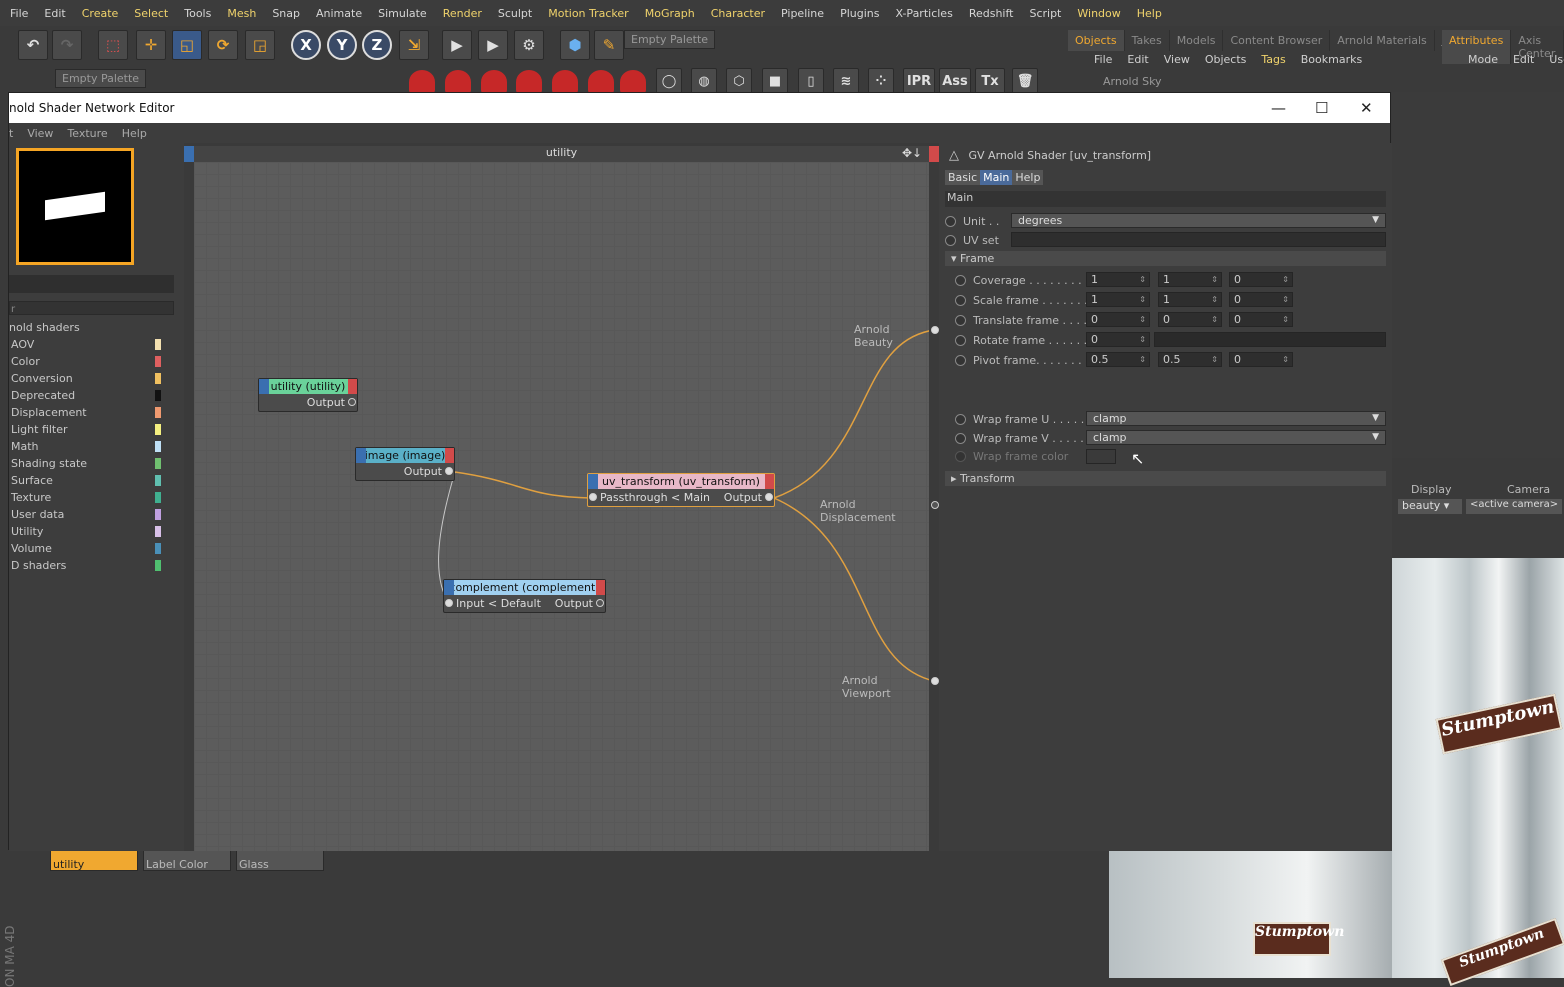 Image resolution: width=1564 pixels, height=987 pixels. I want to click on scale-icon: ◱, so click(187, 45).